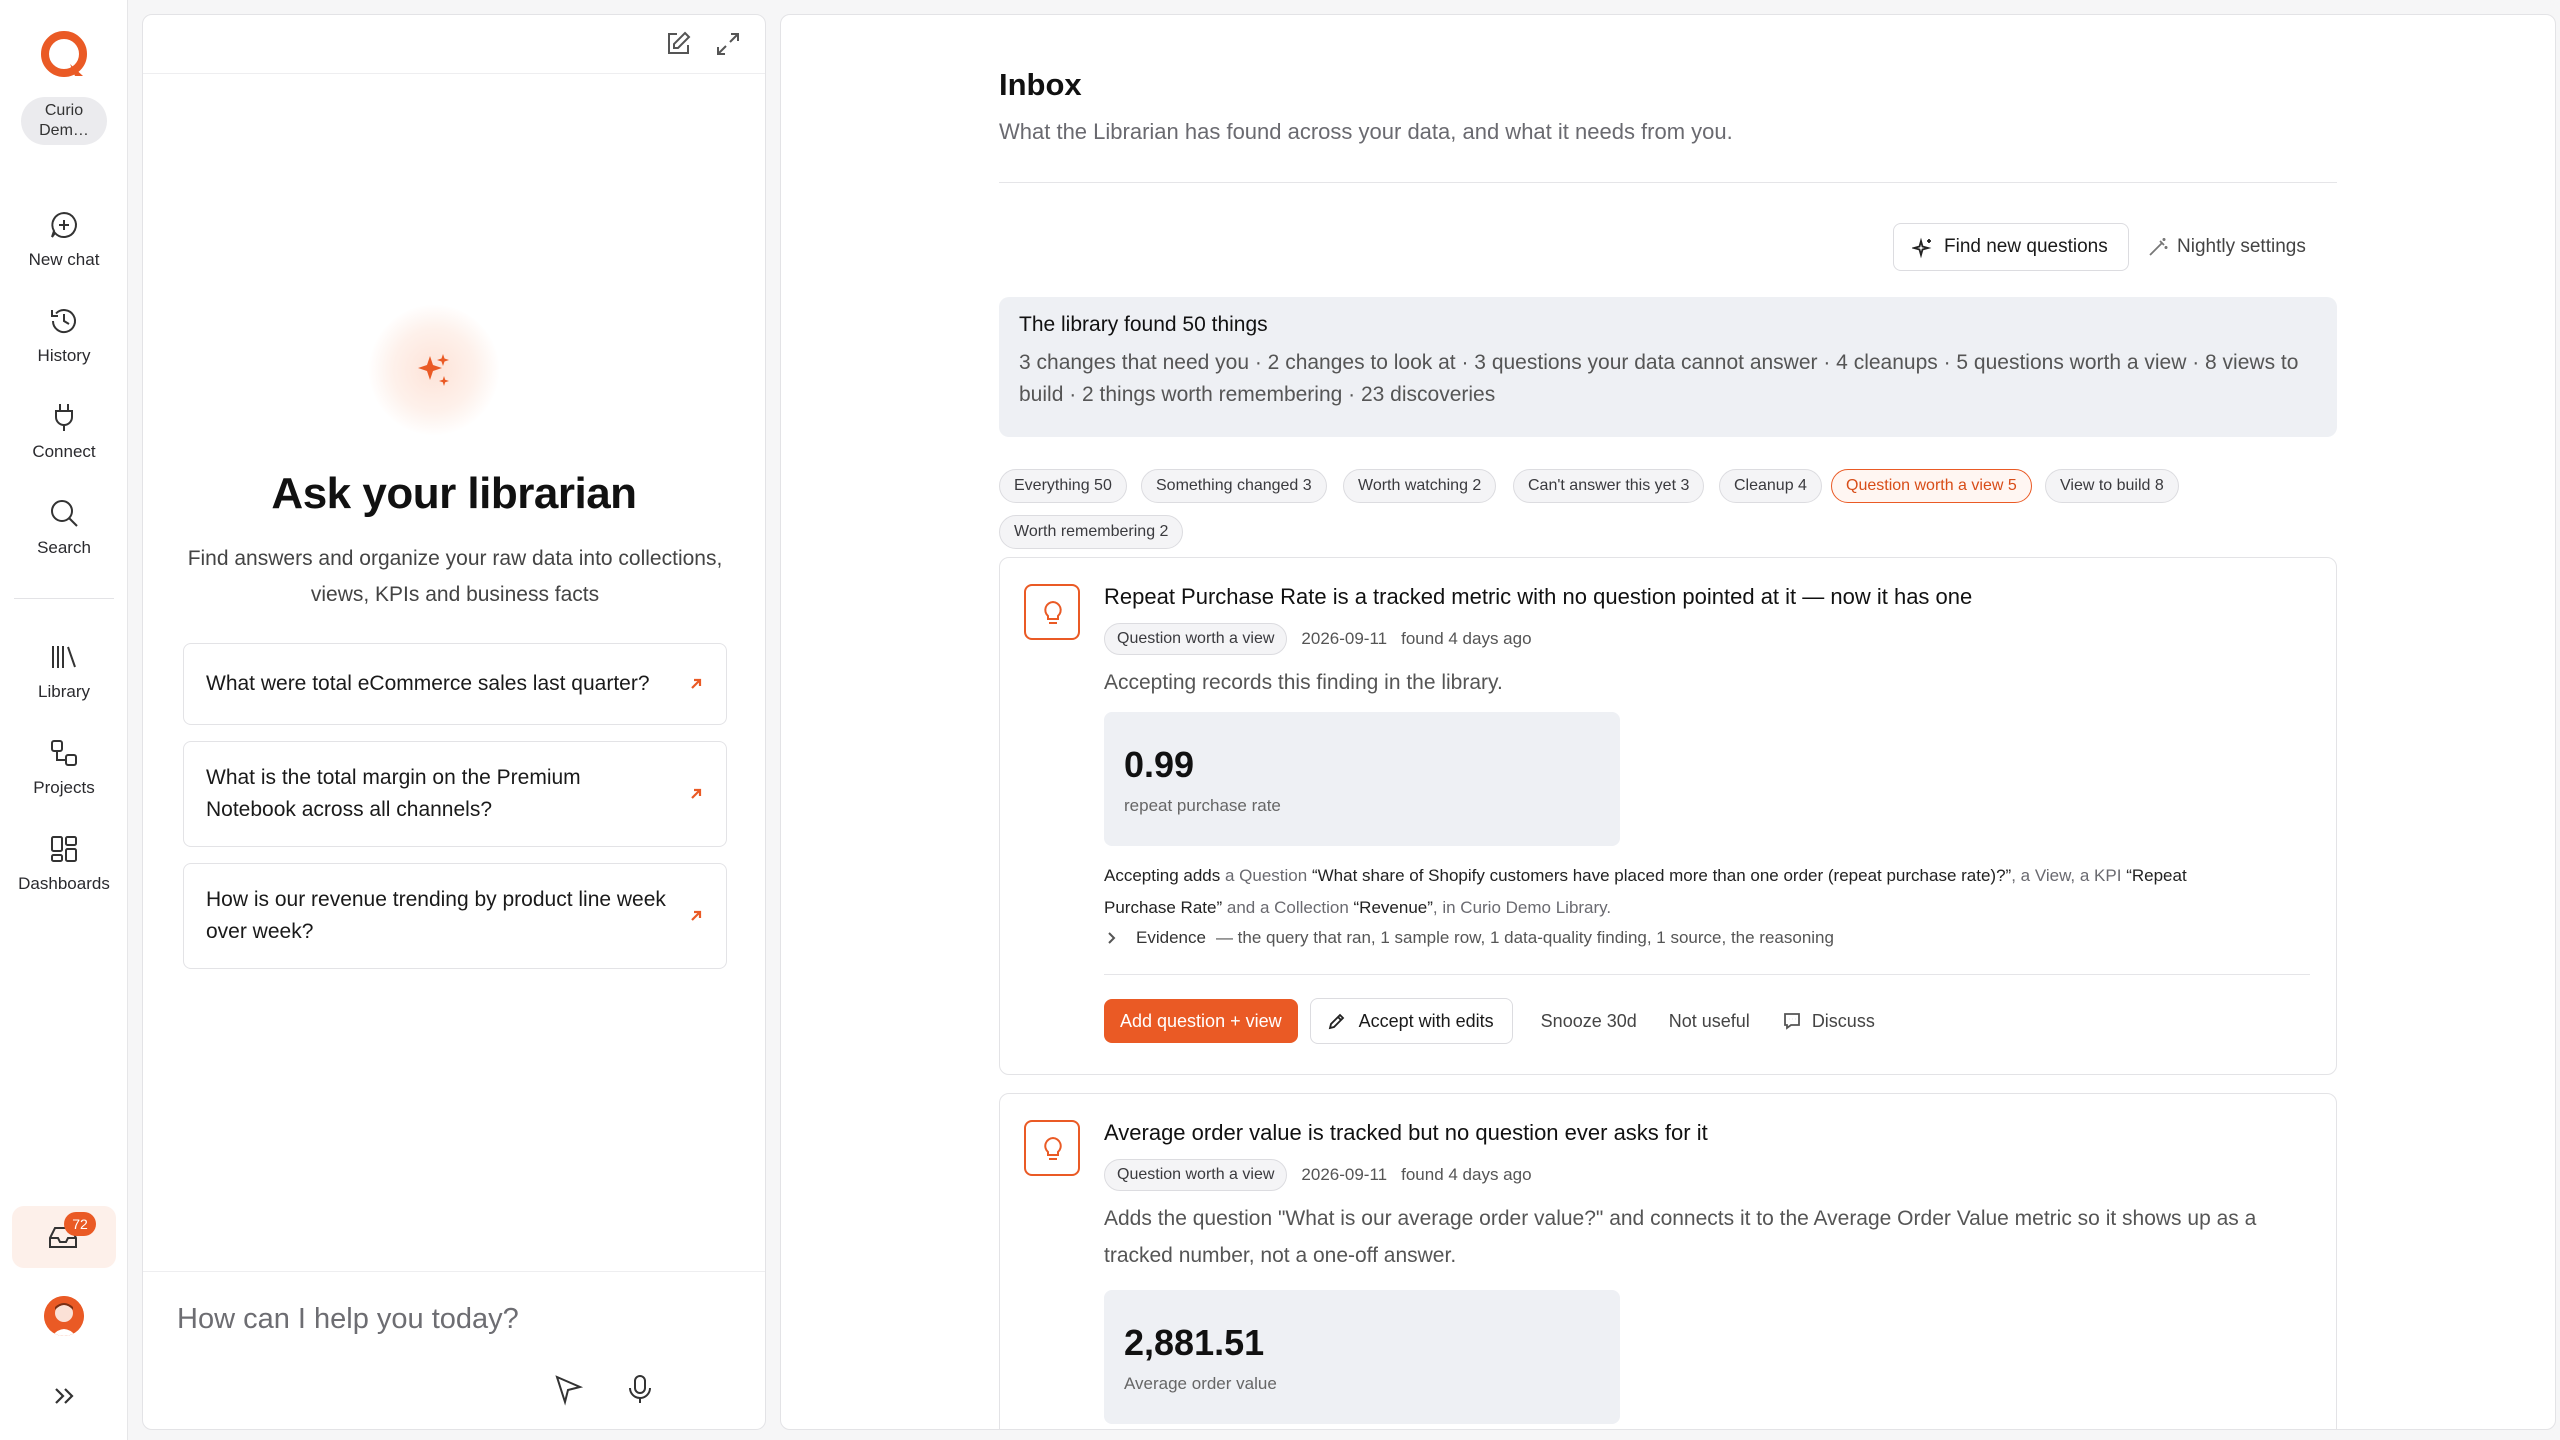 The image size is (2560, 1440). I want to click on accept-with-edits-button: Accept with edits, so click(1411, 1021).